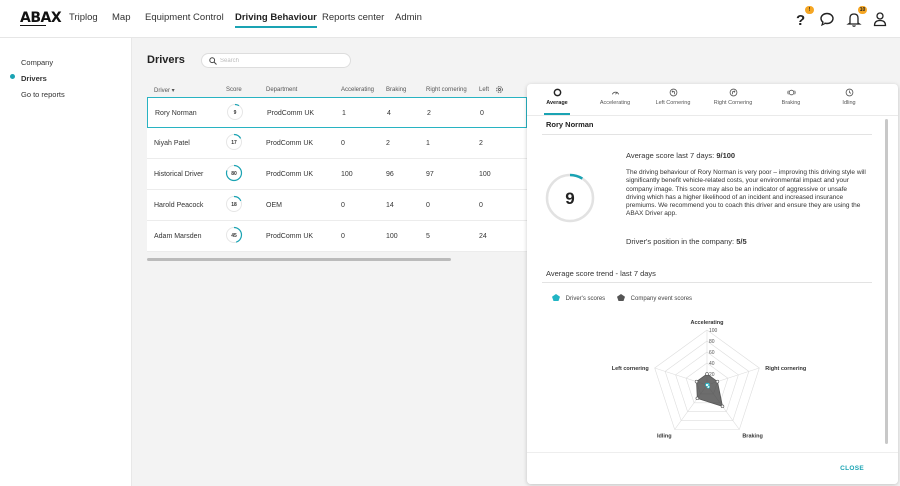 Image resolution: width=900 pixels, height=486 pixels. I want to click on legend-company-event-scores: Company event scores, so click(654, 298).